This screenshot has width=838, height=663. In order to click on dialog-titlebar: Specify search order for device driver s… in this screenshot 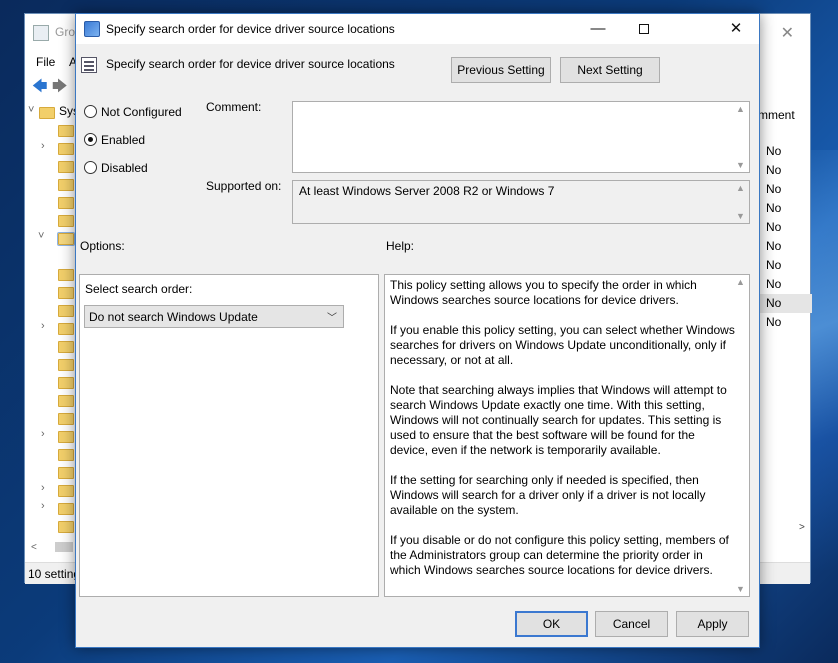, I will do `click(417, 29)`.